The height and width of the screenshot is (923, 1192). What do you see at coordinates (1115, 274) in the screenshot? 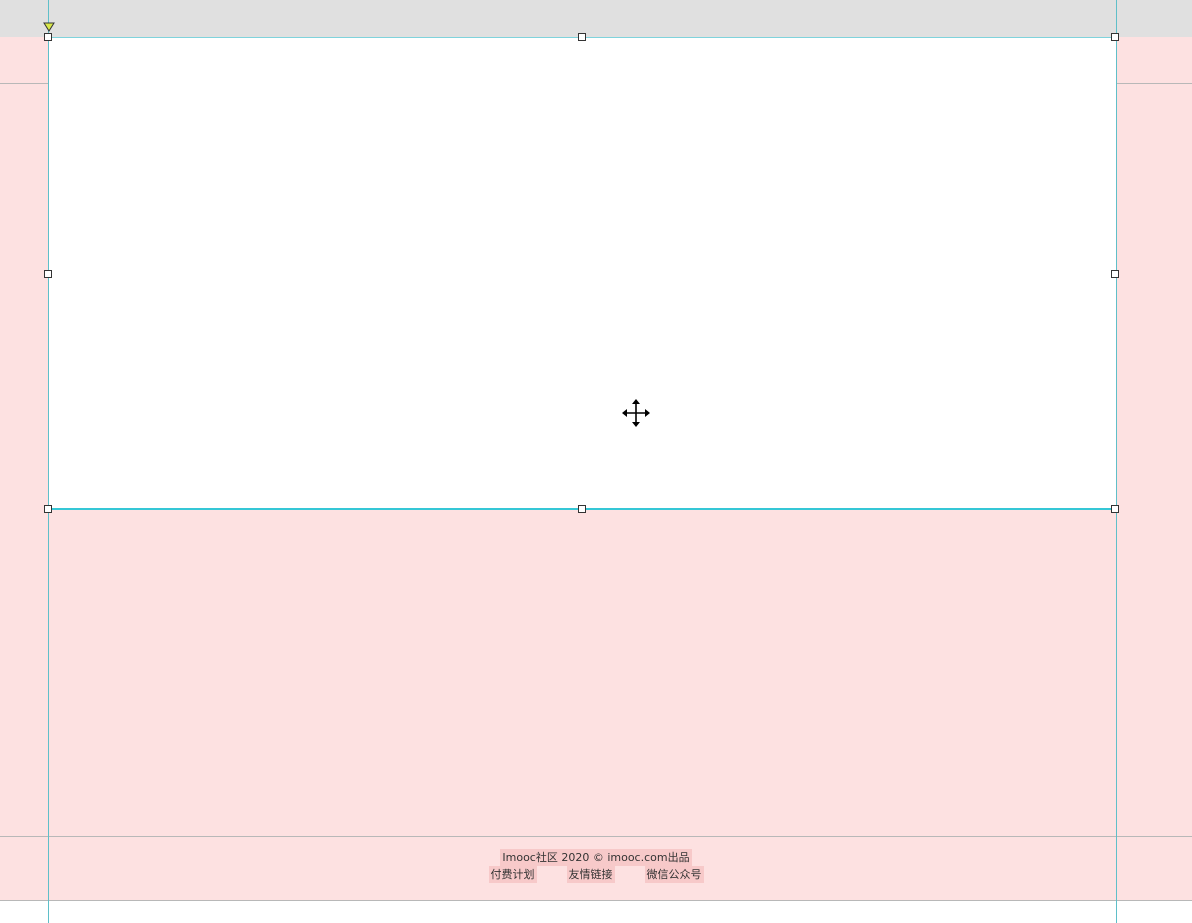
I see `handle-middle-right` at bounding box center [1115, 274].